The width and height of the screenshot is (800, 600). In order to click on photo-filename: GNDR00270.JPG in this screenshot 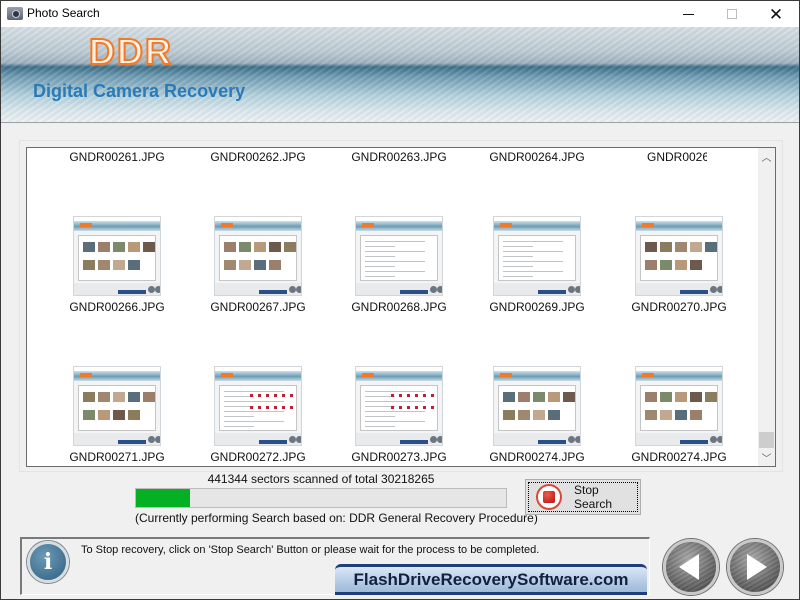, I will do `click(679, 307)`.